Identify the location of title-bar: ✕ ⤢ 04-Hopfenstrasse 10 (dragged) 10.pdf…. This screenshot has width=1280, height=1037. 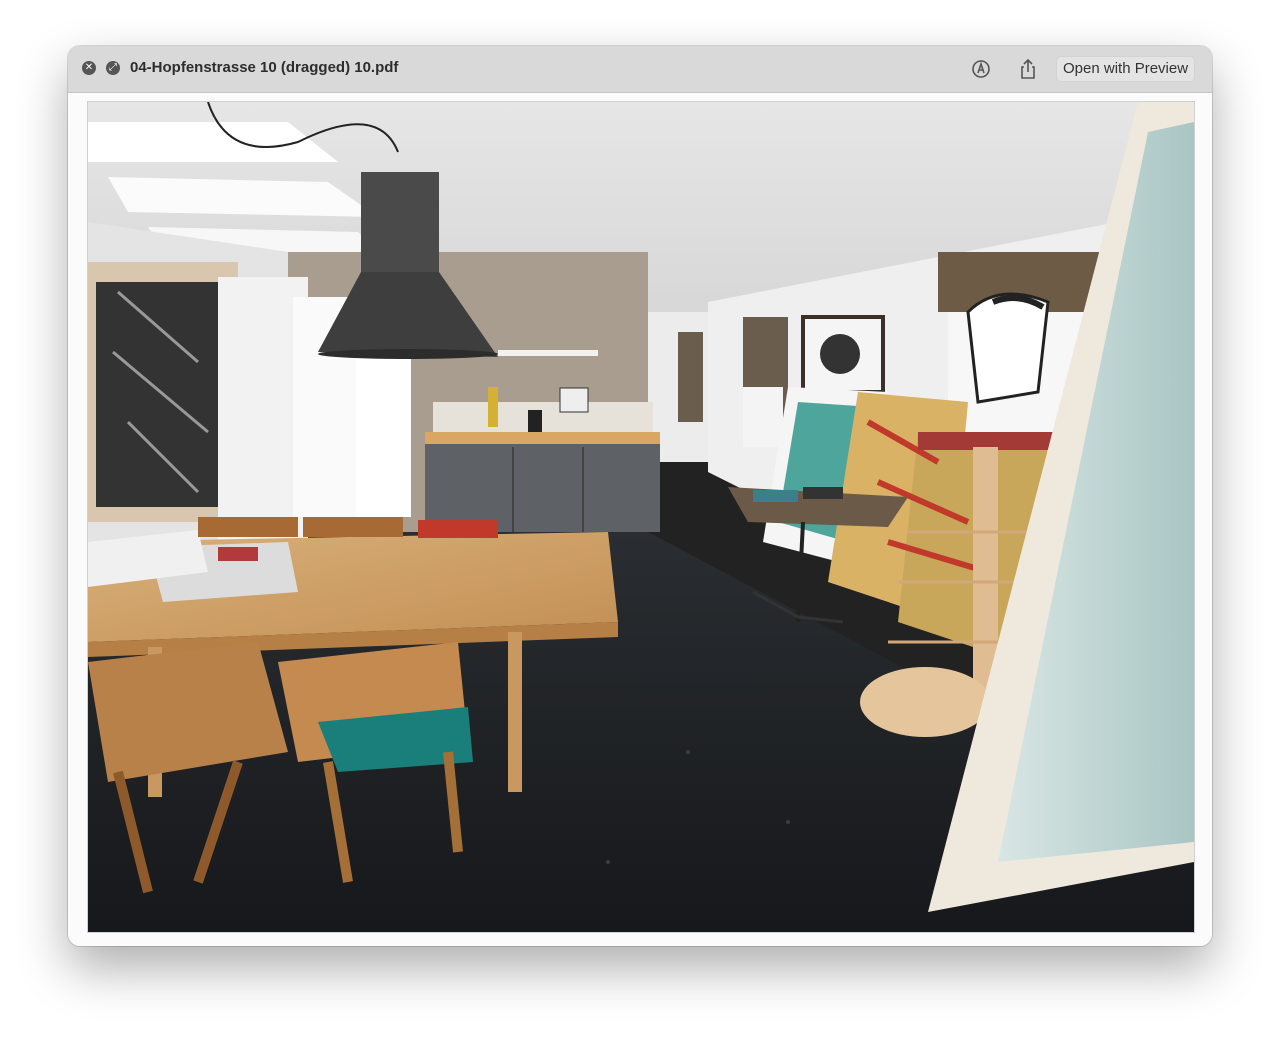
(640, 69).